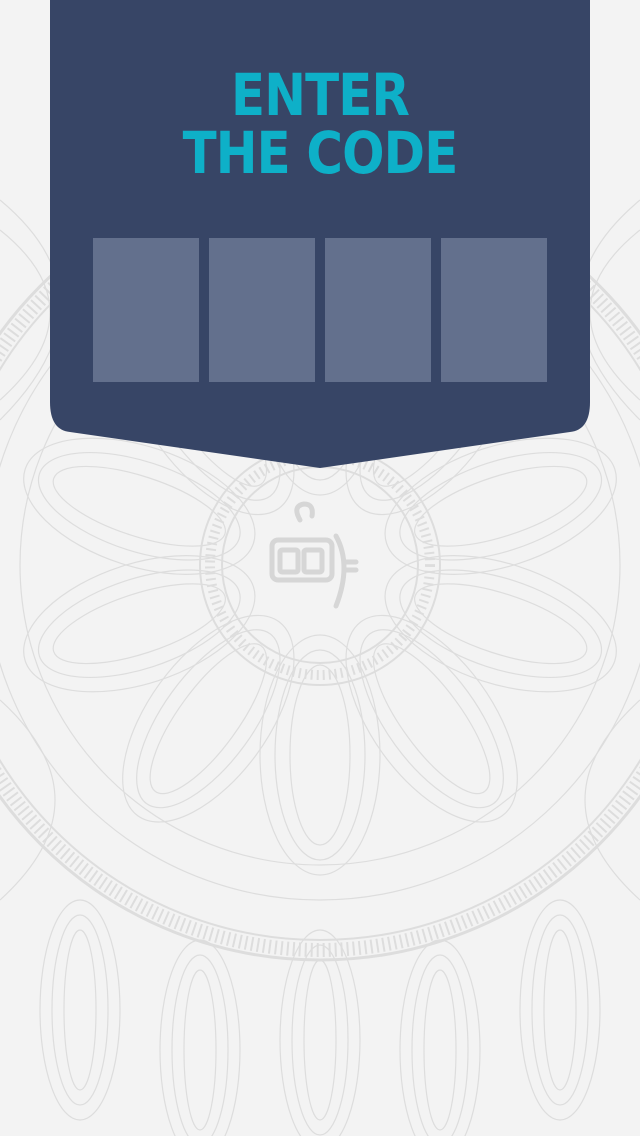  I want to click on code-input-group, so click(320, 310).